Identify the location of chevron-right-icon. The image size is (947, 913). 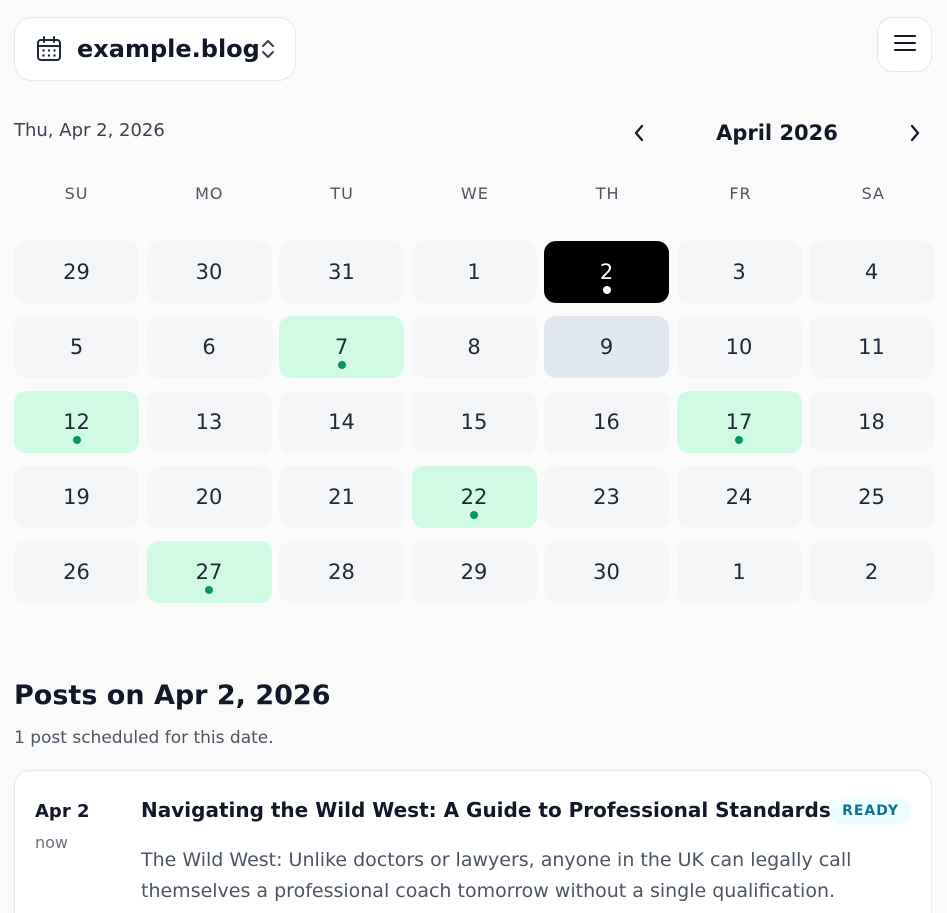
(915, 133).